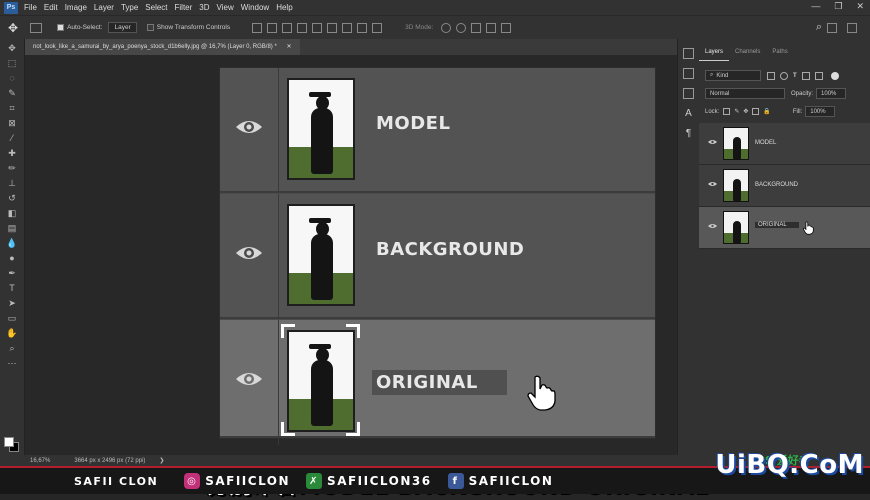 The height and width of the screenshot is (500, 870). What do you see at coordinates (784, 75) in the screenshot?
I see `filter-adjustment-icon` at bounding box center [784, 75].